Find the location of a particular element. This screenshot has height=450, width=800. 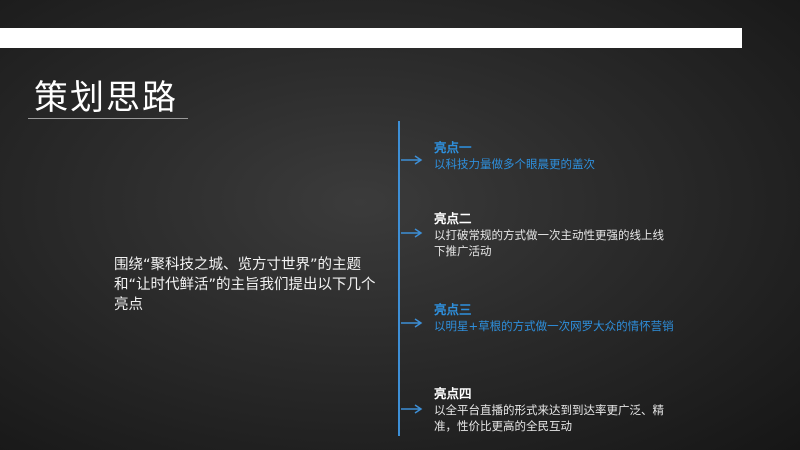

point-title: 亮点三 is located at coordinates (453, 309).